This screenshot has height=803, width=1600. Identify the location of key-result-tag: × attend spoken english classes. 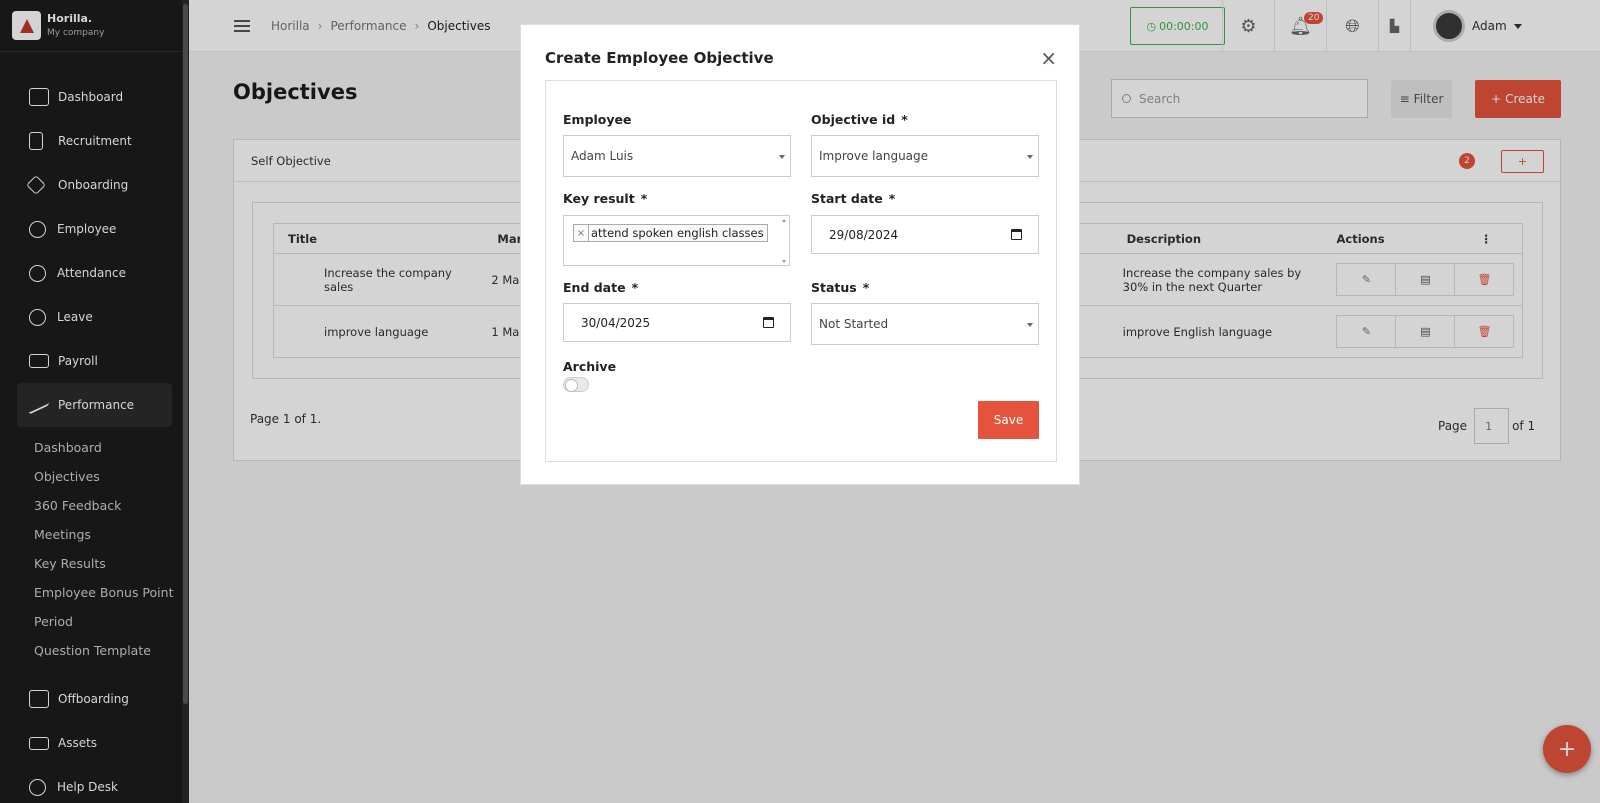
(670, 233).